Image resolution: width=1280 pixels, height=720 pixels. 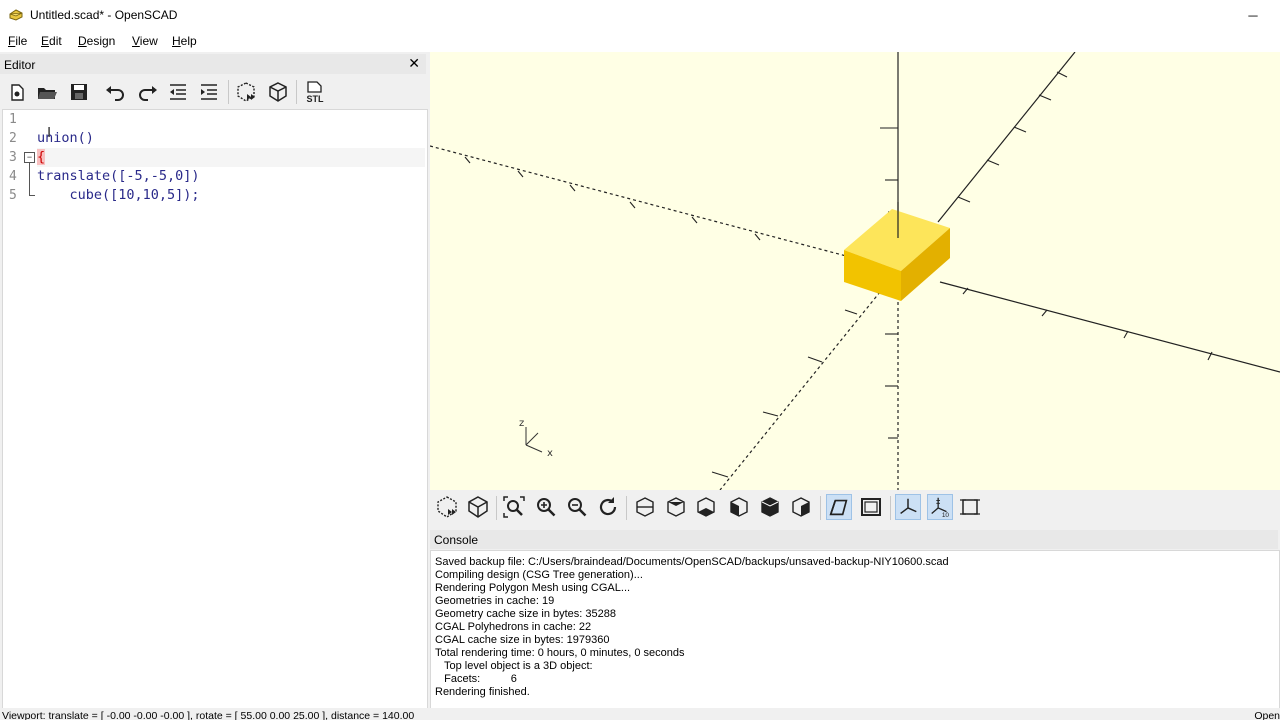 What do you see at coordinates (145, 41) in the screenshot?
I see `menu-view: View` at bounding box center [145, 41].